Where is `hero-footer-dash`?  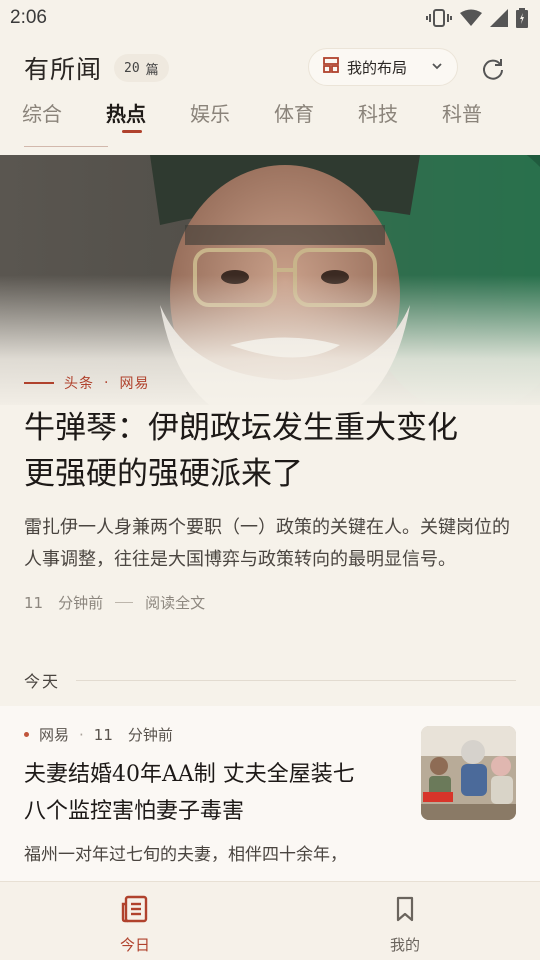
hero-footer-dash is located at coordinates (124, 602).